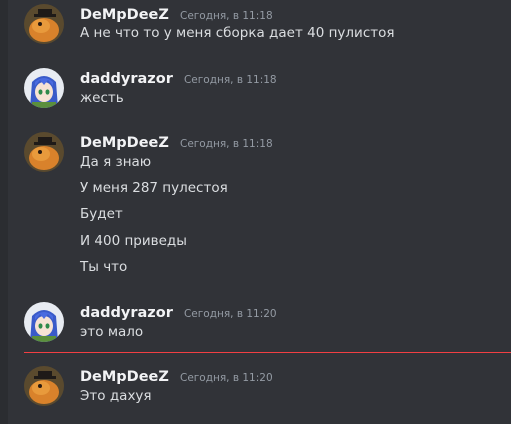 The height and width of the screenshot is (424, 511). I want to click on message-header: daddyrazor Сегодня, в 11:18, so click(178, 77).